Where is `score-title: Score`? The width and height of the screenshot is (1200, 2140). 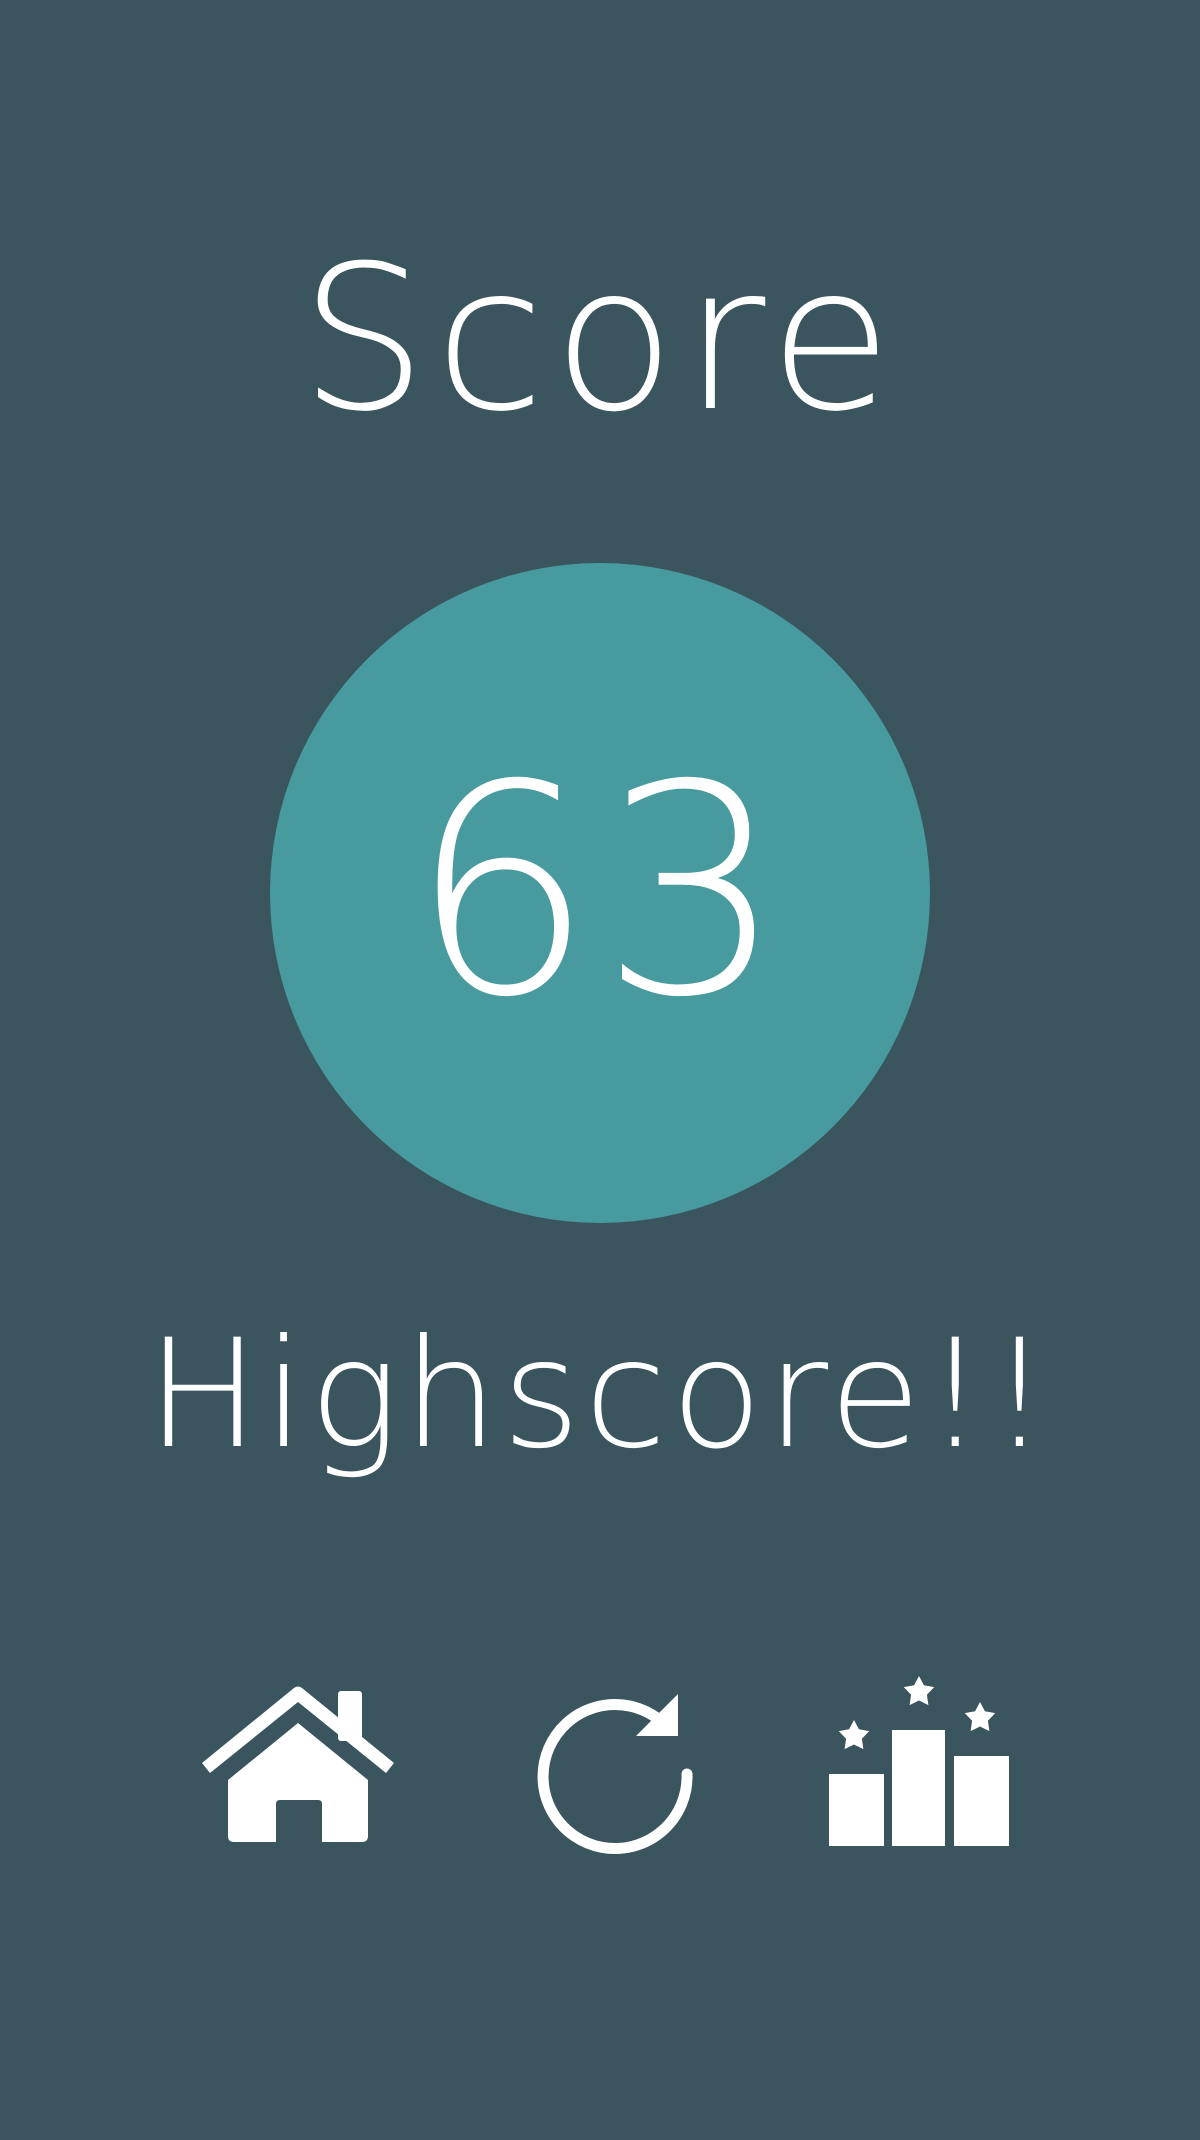 score-title: Score is located at coordinates (600, 339).